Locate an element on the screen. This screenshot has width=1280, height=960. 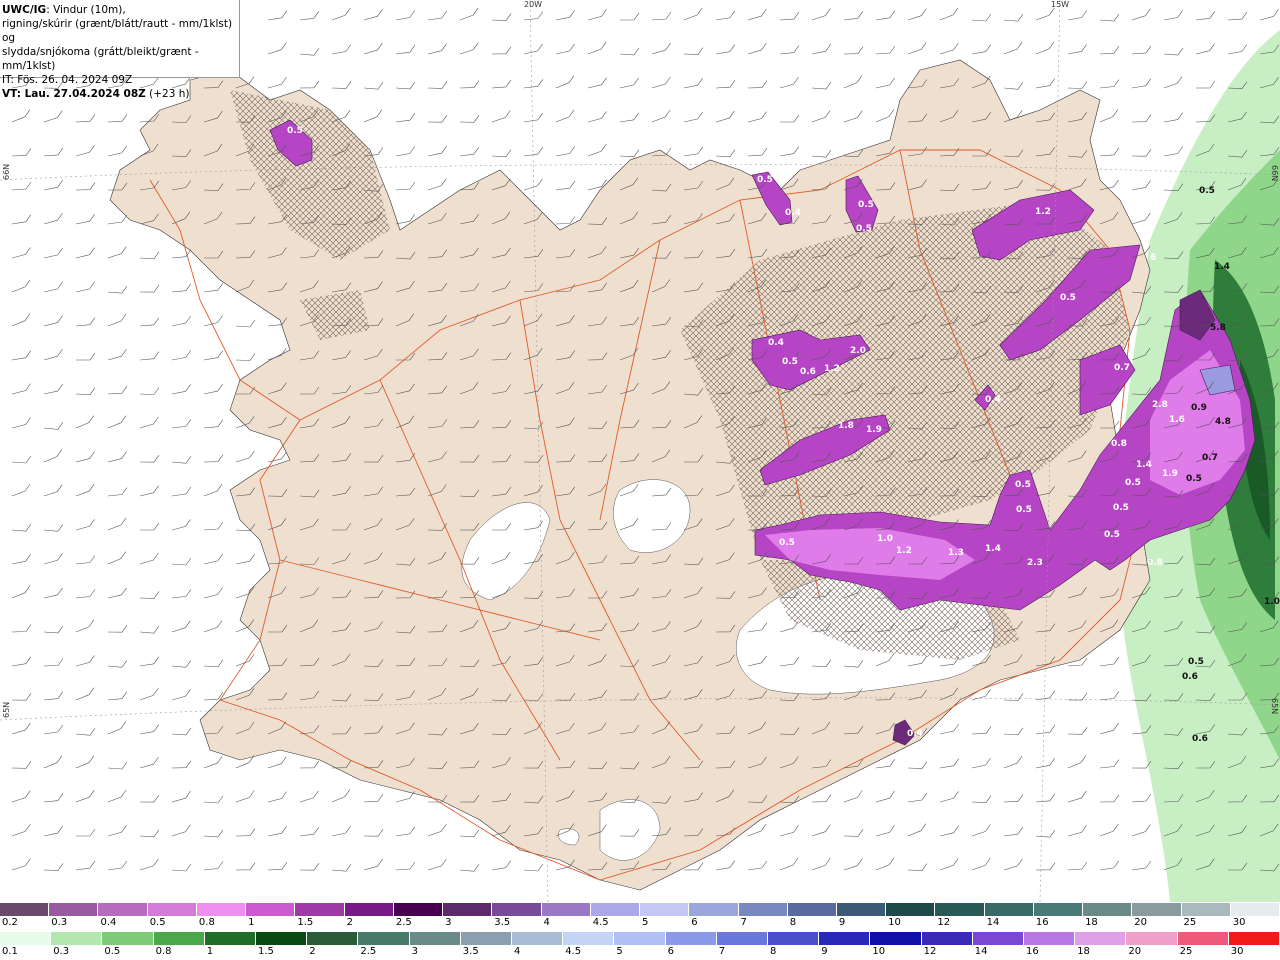
precip-value-label: 0.7 is located at coordinates (1210, 458).